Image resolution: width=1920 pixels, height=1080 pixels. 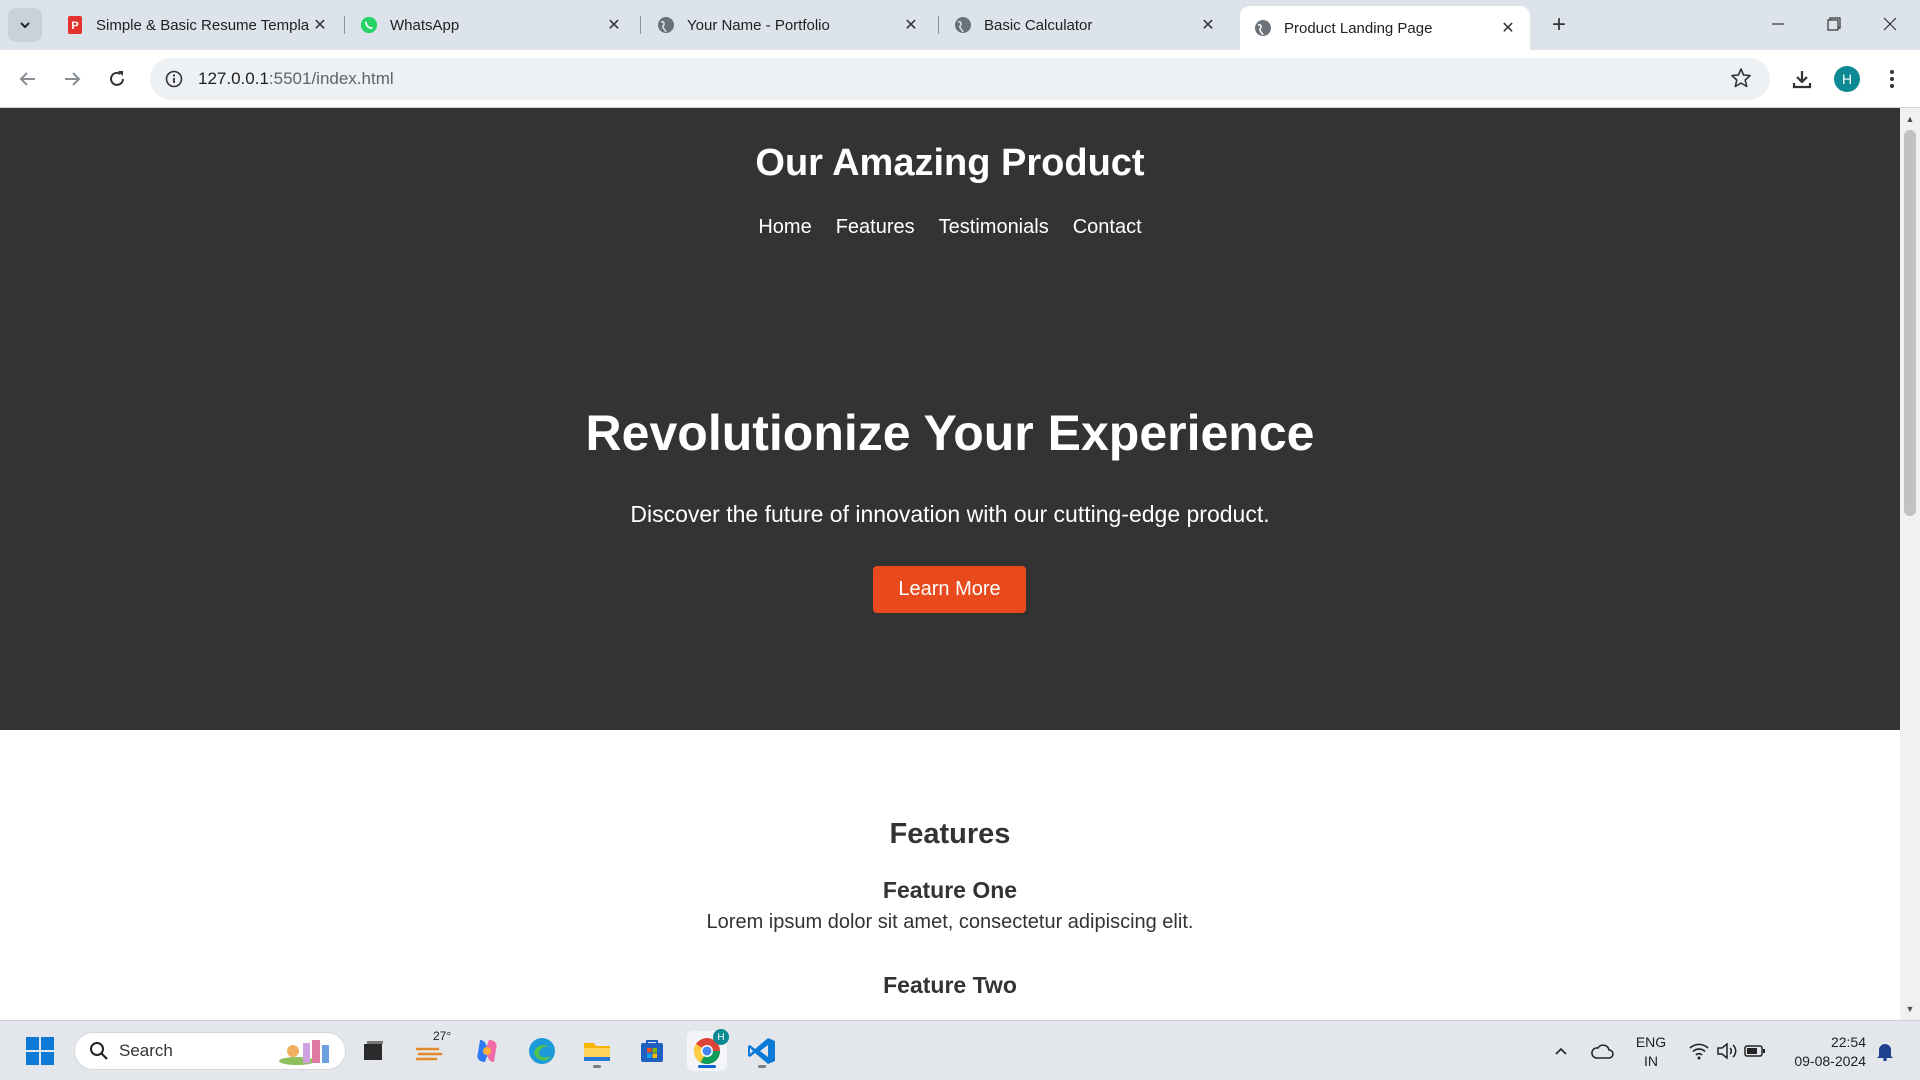 I want to click on more-vertical-icon, so click(x=1892, y=79).